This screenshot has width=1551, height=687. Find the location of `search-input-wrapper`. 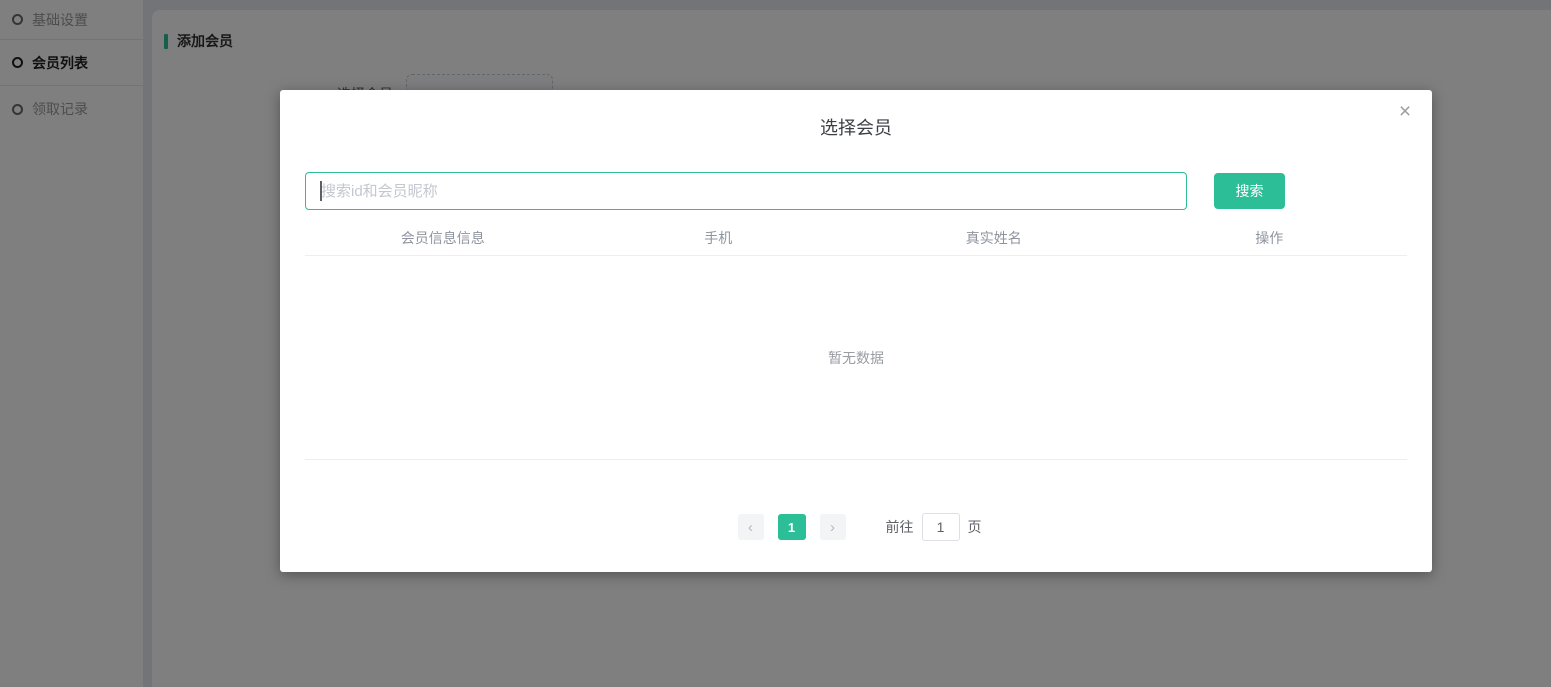

search-input-wrapper is located at coordinates (746, 191).